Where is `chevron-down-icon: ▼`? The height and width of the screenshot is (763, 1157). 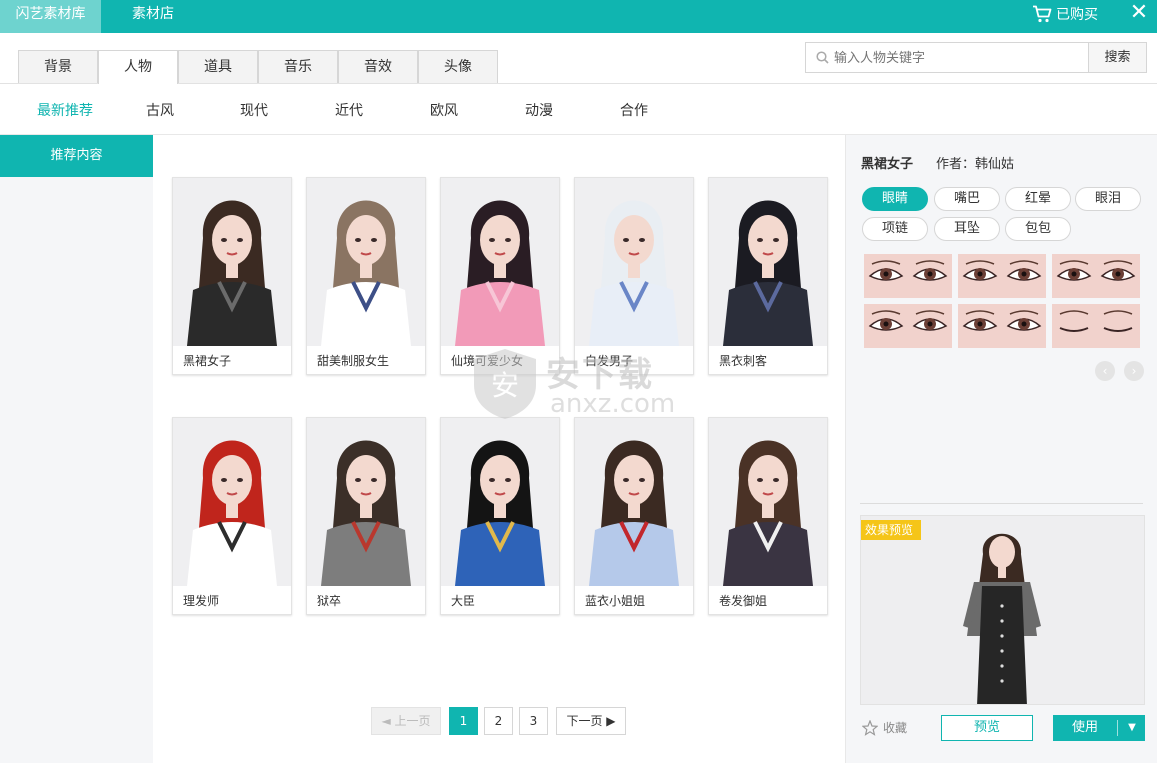
chevron-down-icon: ▼ is located at coordinates (1132, 728).